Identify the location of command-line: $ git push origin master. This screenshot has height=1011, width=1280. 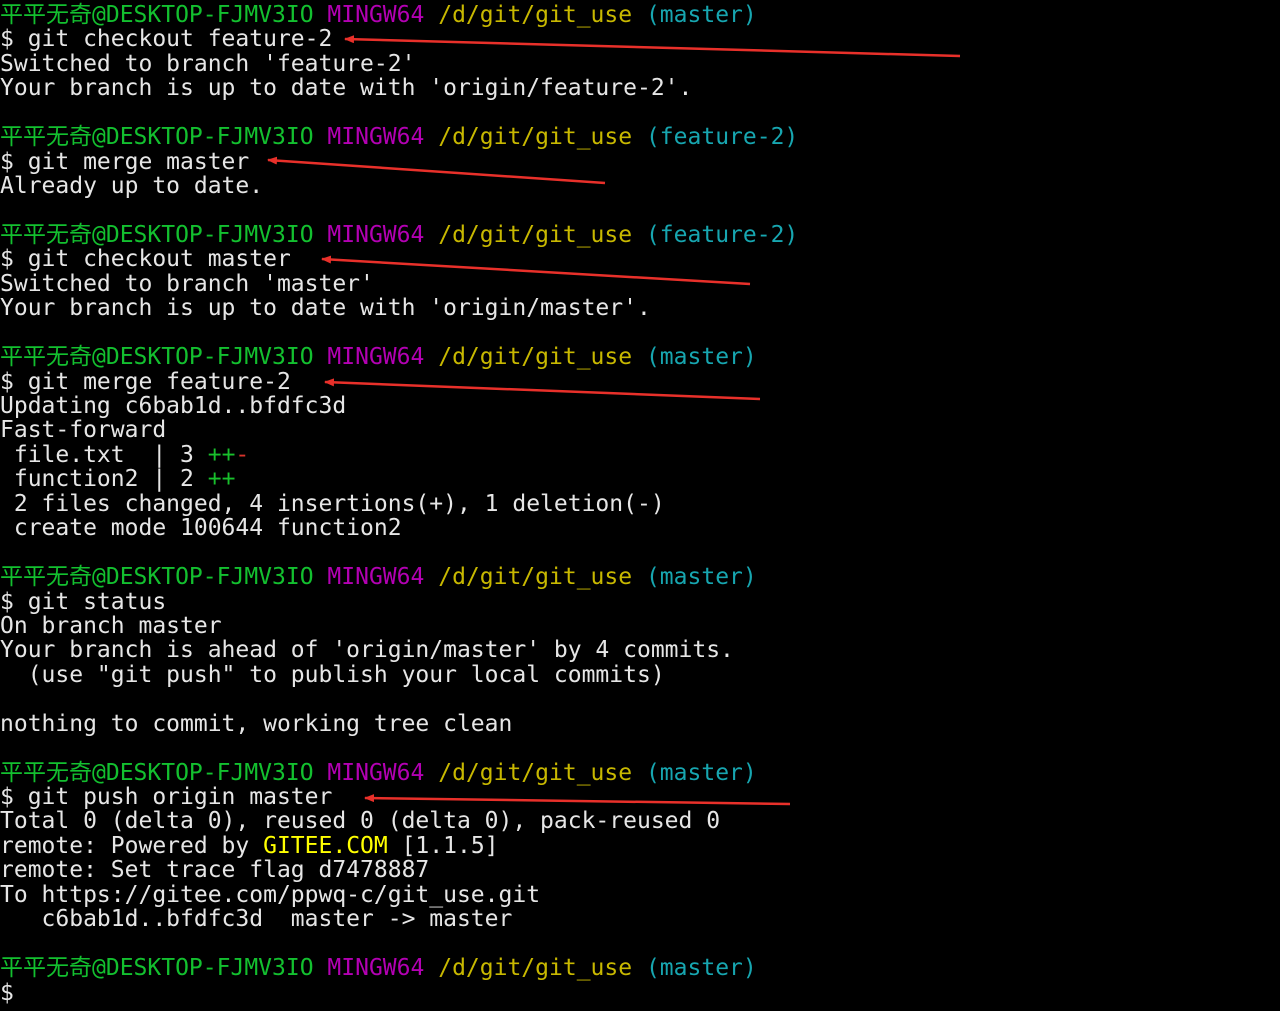
(640, 797).